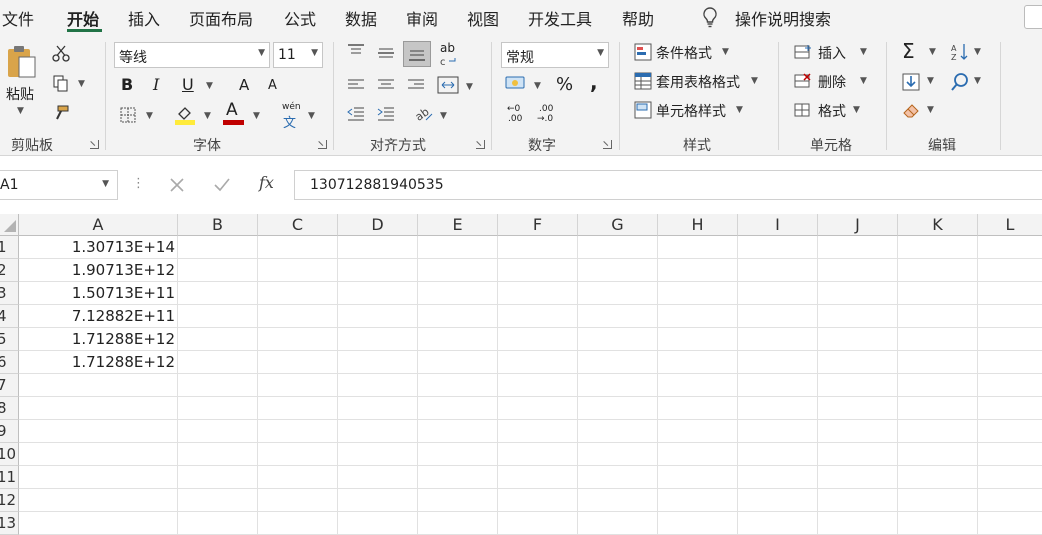  What do you see at coordinates (18, 18) in the screenshot?
I see `menu-file: 文件` at bounding box center [18, 18].